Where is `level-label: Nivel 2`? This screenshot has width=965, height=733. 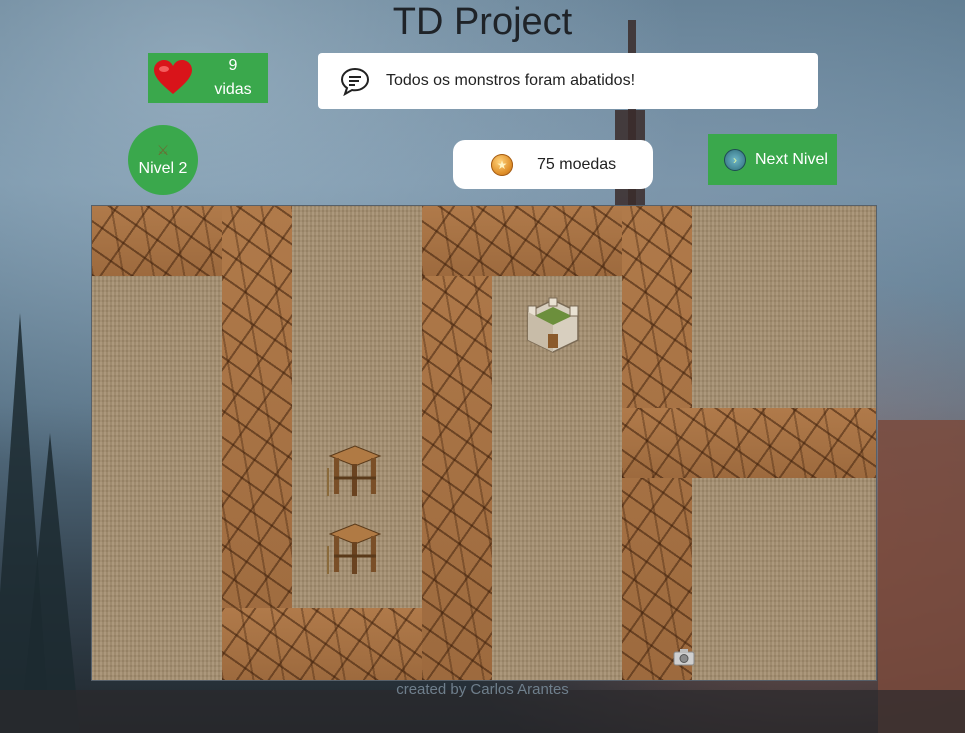 level-label: Nivel 2 is located at coordinates (163, 168).